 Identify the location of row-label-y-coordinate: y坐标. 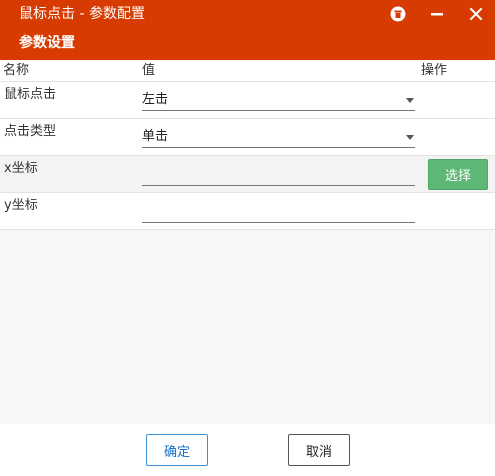
(21, 205).